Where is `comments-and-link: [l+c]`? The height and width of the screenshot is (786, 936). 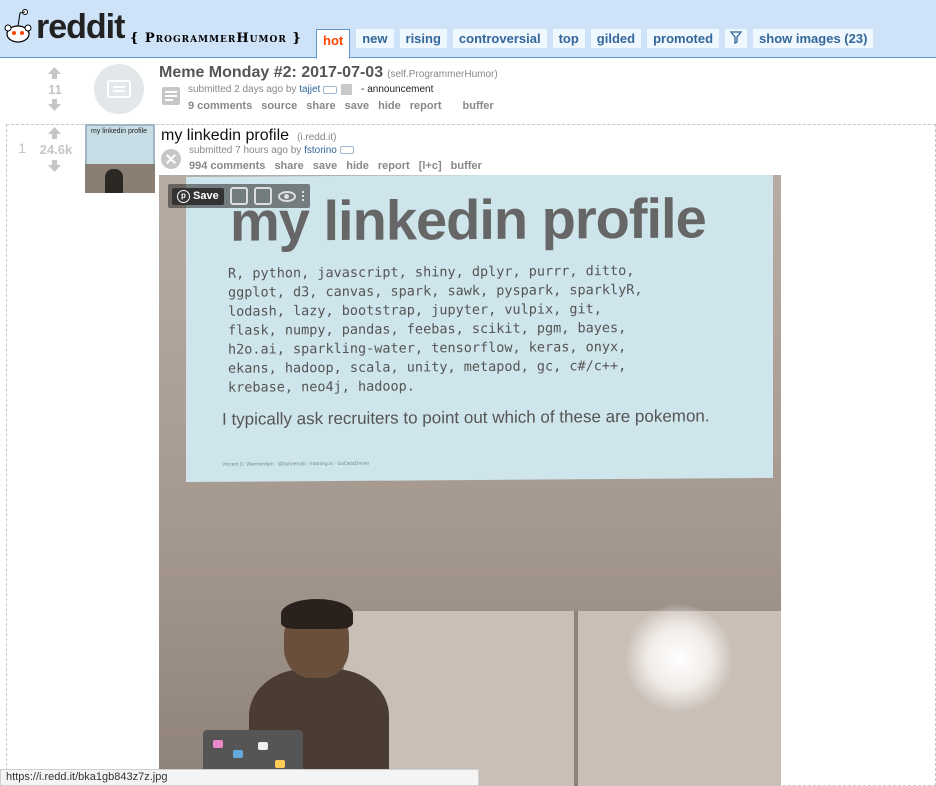 comments-and-link: [l+c] is located at coordinates (430, 166).